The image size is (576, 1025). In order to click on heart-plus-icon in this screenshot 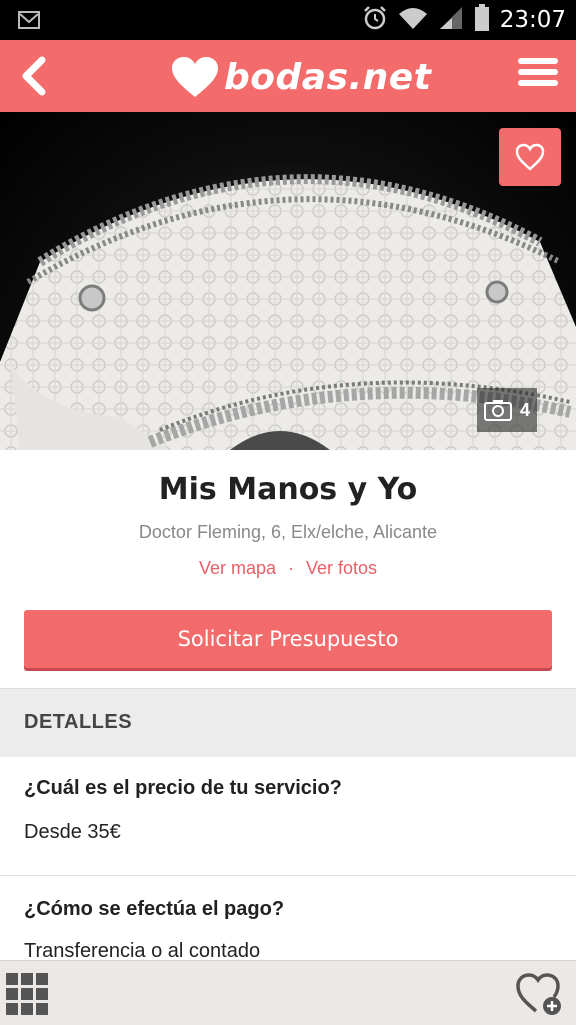, I will do `click(538, 994)`.